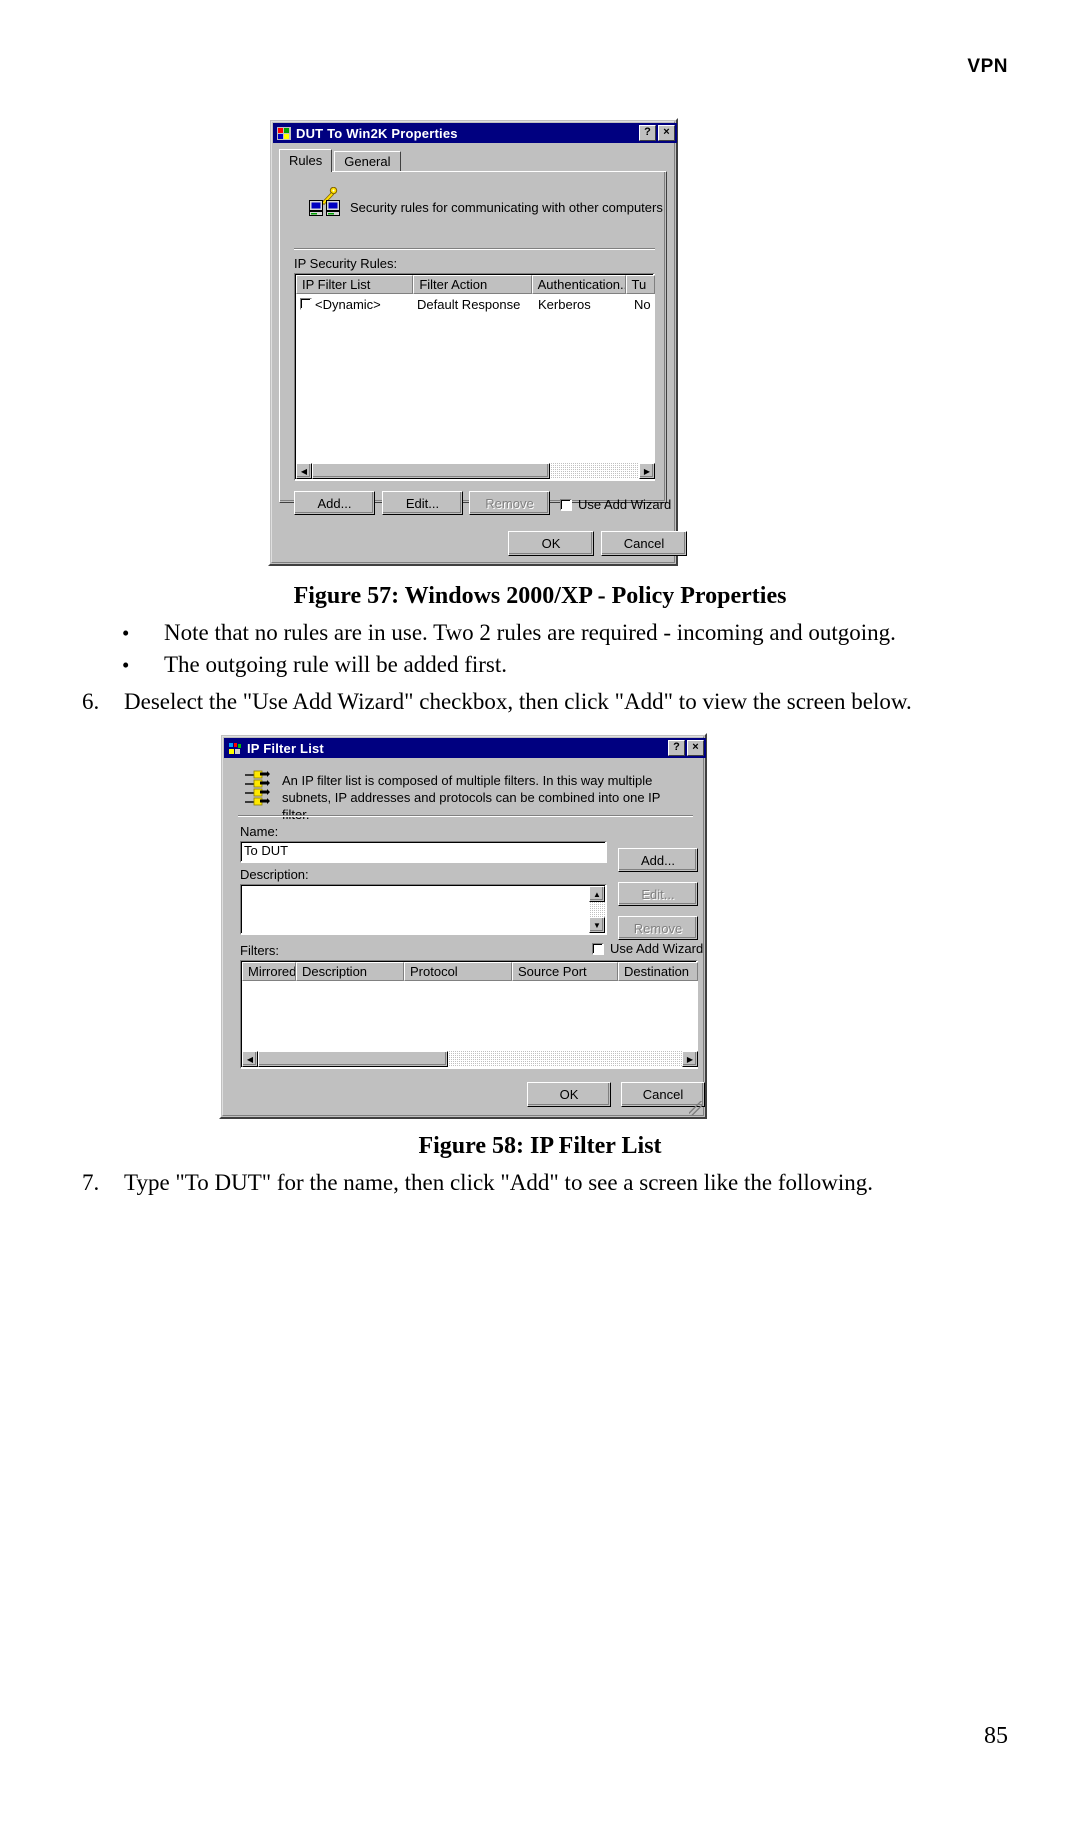  Describe the element at coordinates (259, 950) in the screenshot. I see `filters-label-text: Filters:` at that location.